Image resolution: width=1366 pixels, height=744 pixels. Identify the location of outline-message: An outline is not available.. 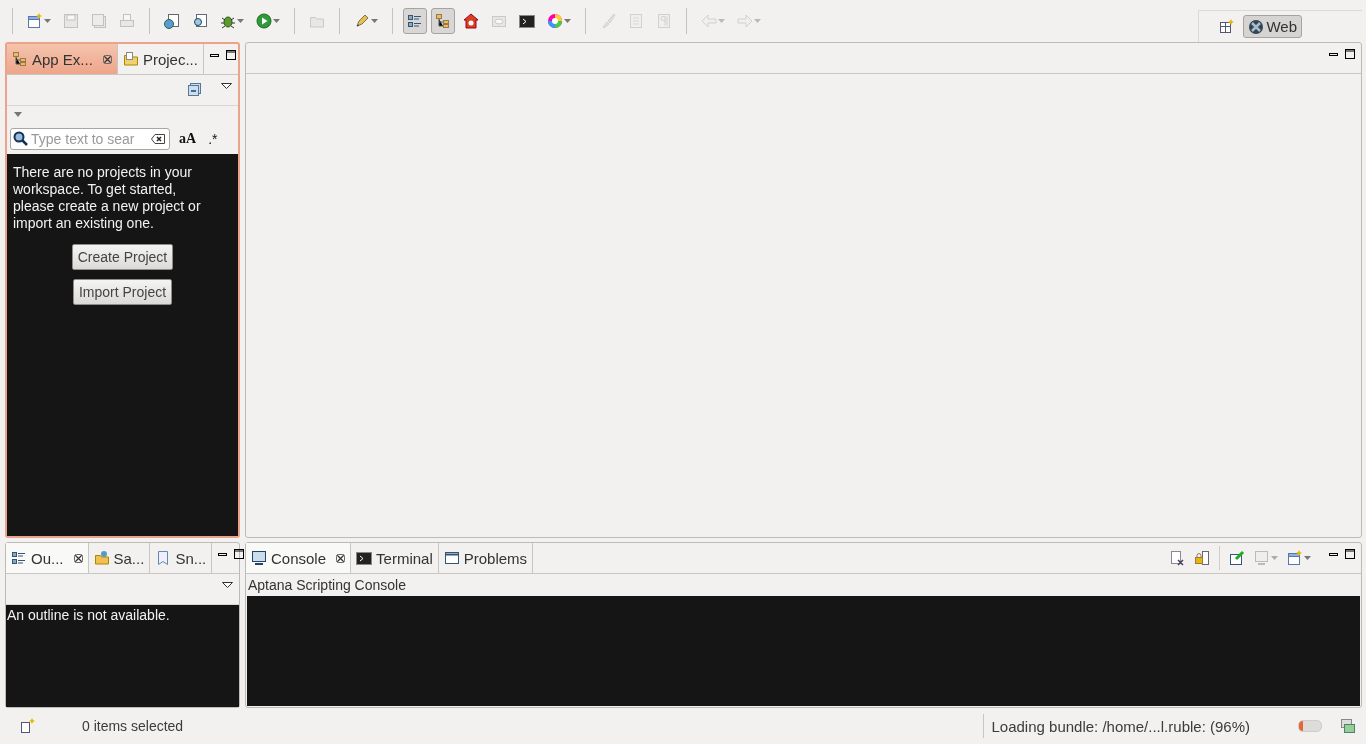
(89, 615).